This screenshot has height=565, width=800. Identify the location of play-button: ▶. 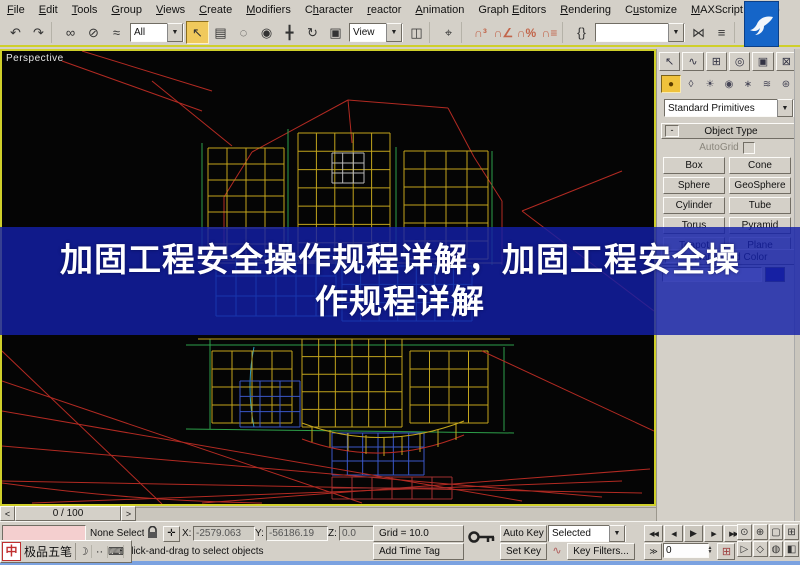
(693, 533).